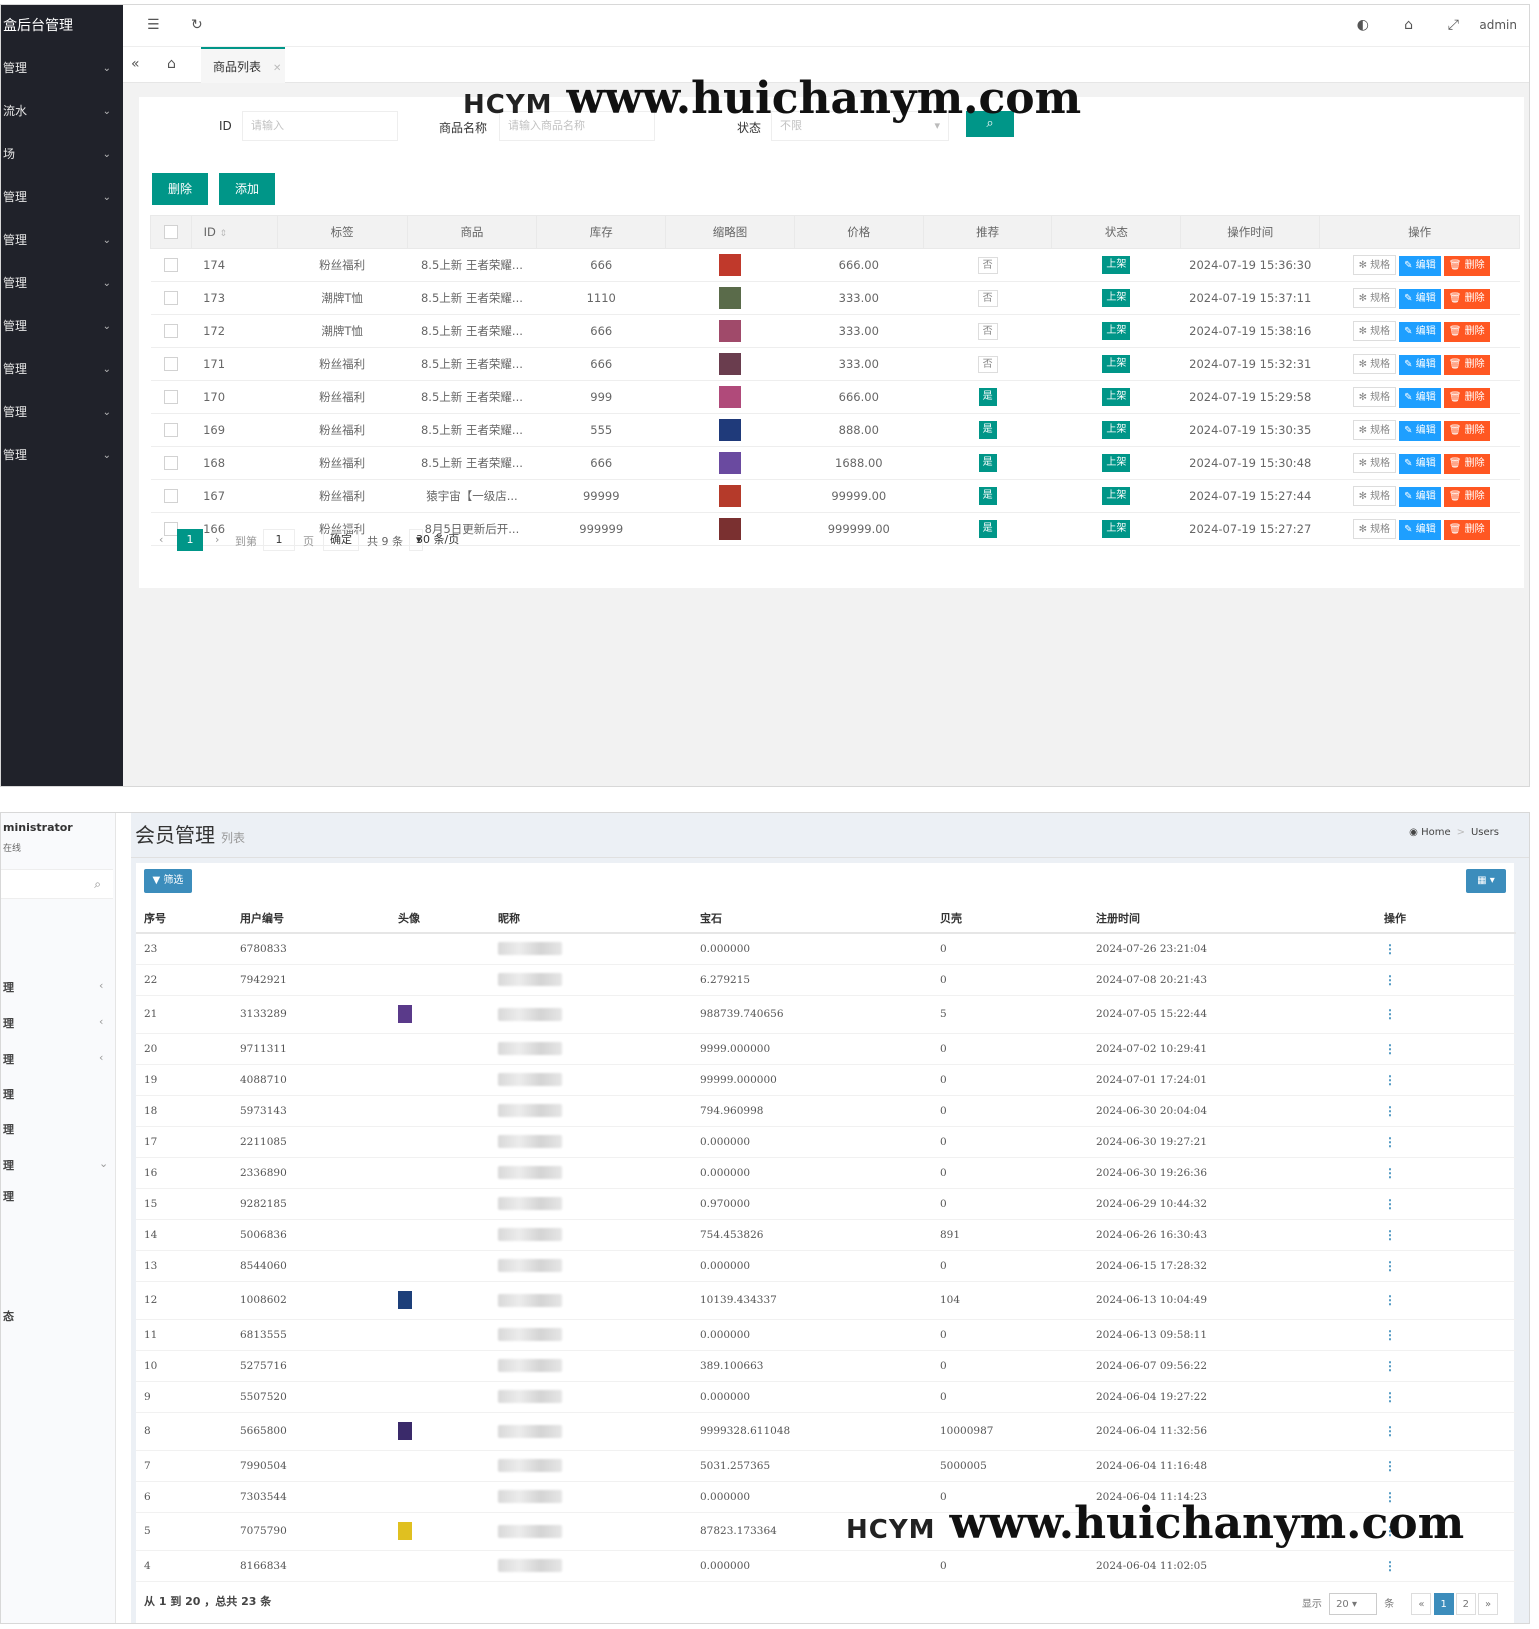 The height and width of the screenshot is (1629, 1539). What do you see at coordinates (161, 539) in the screenshot?
I see `prev-page-icon: ‹` at bounding box center [161, 539].